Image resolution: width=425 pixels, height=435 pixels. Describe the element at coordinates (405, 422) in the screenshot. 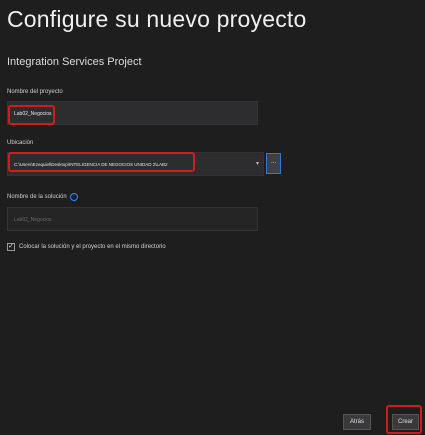

I see `create-button: Crear` at that location.